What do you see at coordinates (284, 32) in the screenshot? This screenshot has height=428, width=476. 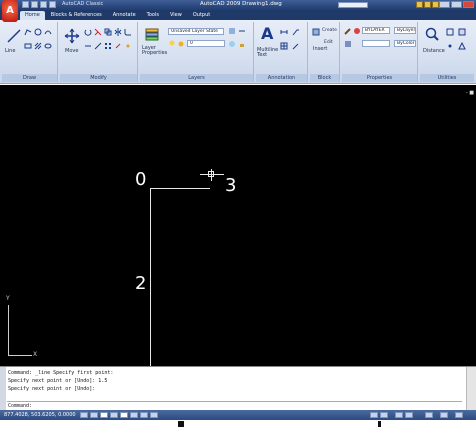 I see `dimension-icon` at bounding box center [284, 32].